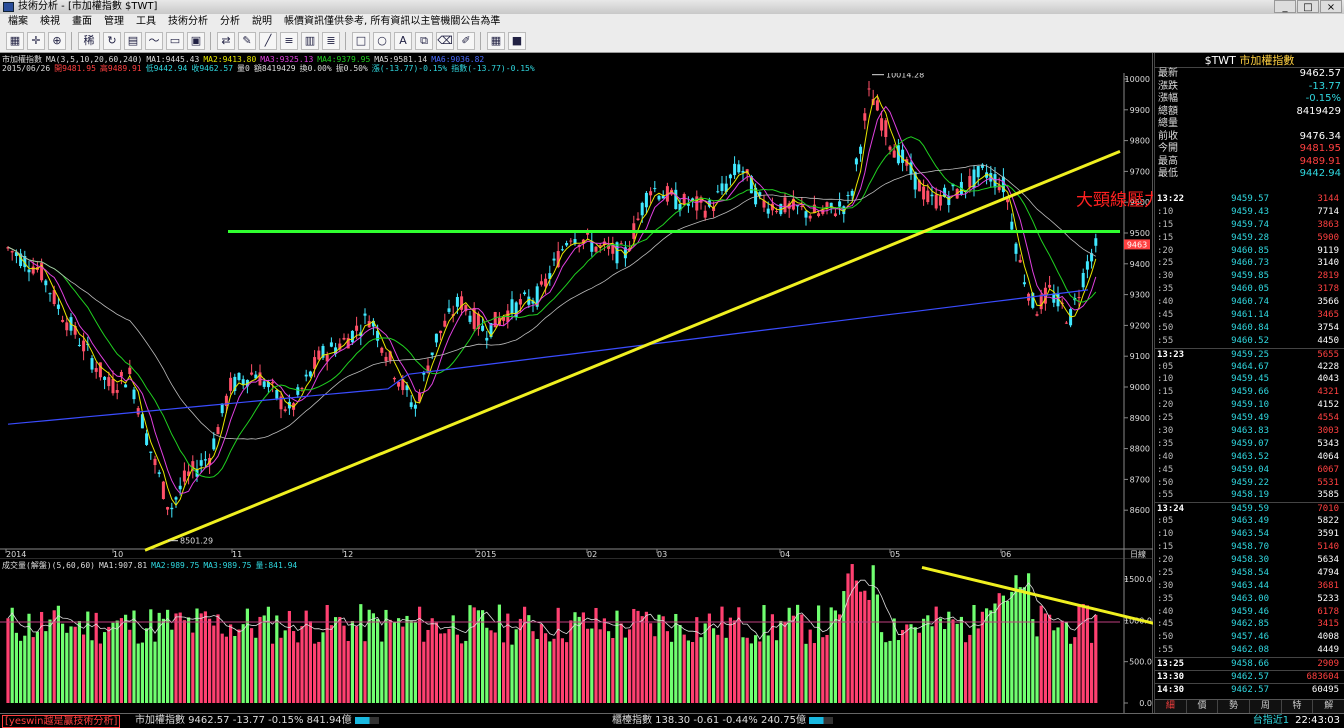 This screenshot has width=1344, height=728. I want to click on tick-row: :10 9459.43 7714, so click(1249, 212).